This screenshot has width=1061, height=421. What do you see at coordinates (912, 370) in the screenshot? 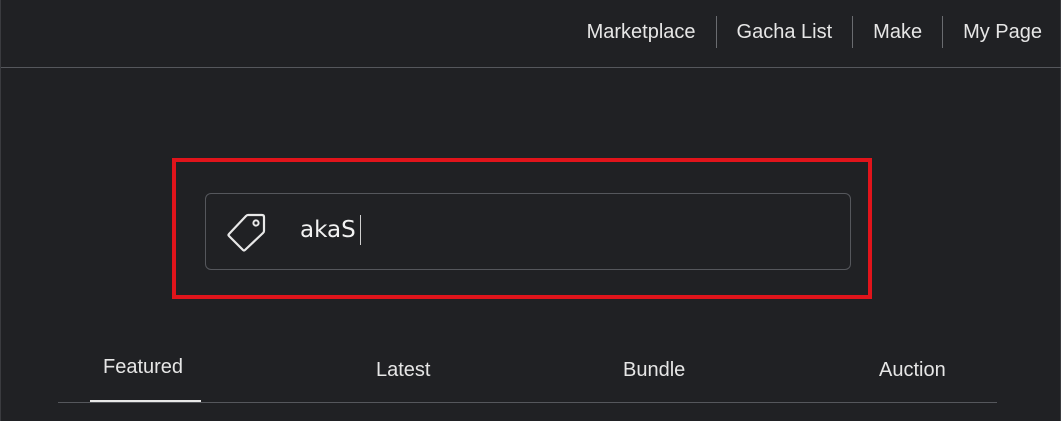
I see `tab-auction: Auction` at bounding box center [912, 370].